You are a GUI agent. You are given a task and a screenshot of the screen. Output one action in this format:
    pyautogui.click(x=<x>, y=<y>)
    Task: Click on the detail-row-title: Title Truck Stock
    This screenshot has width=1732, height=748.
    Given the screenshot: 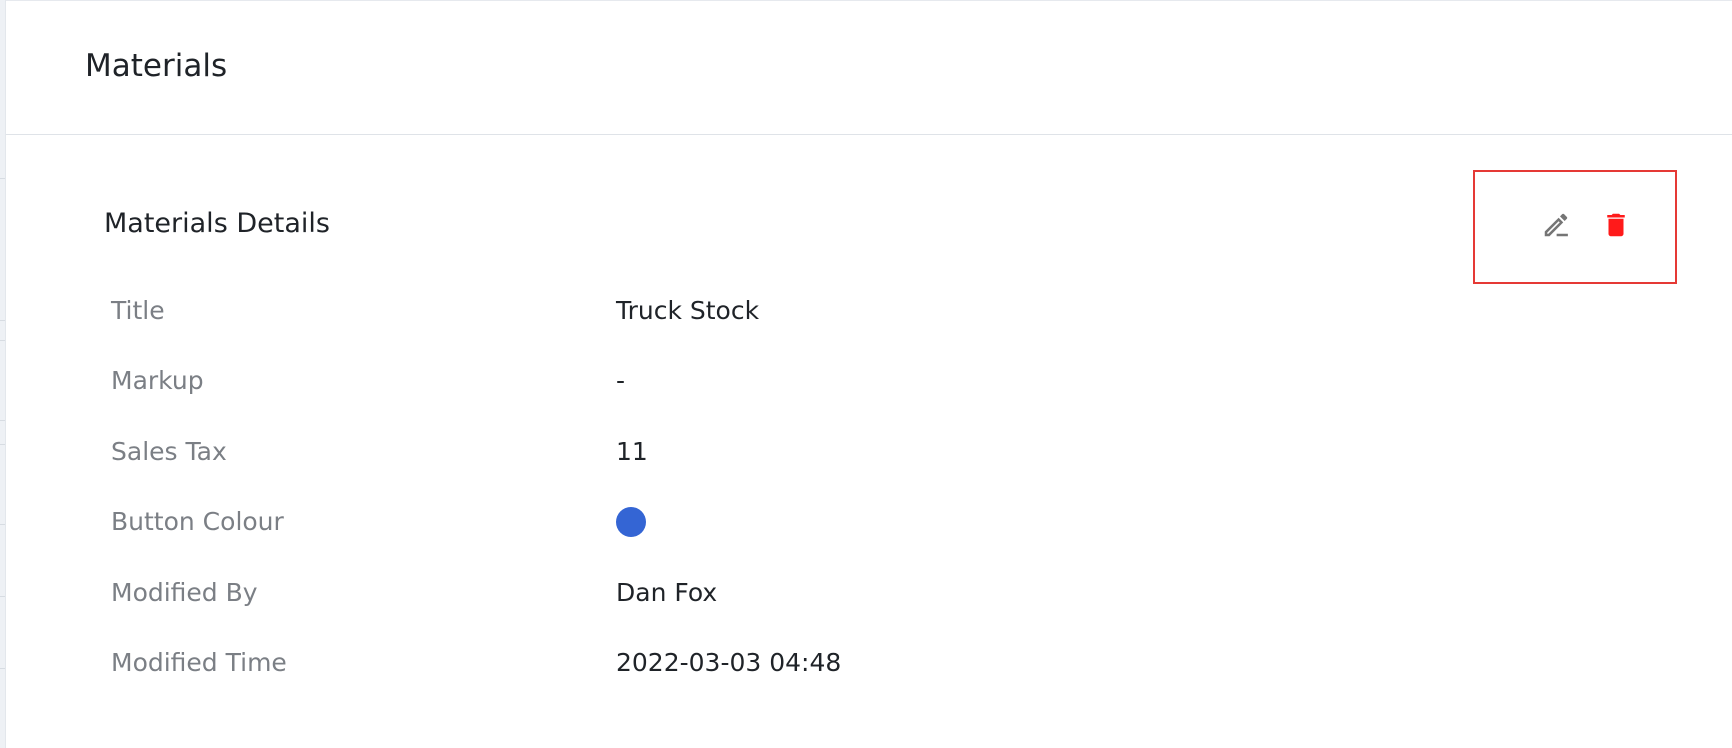 What is the action you would take?
    pyautogui.click(x=866, y=311)
    